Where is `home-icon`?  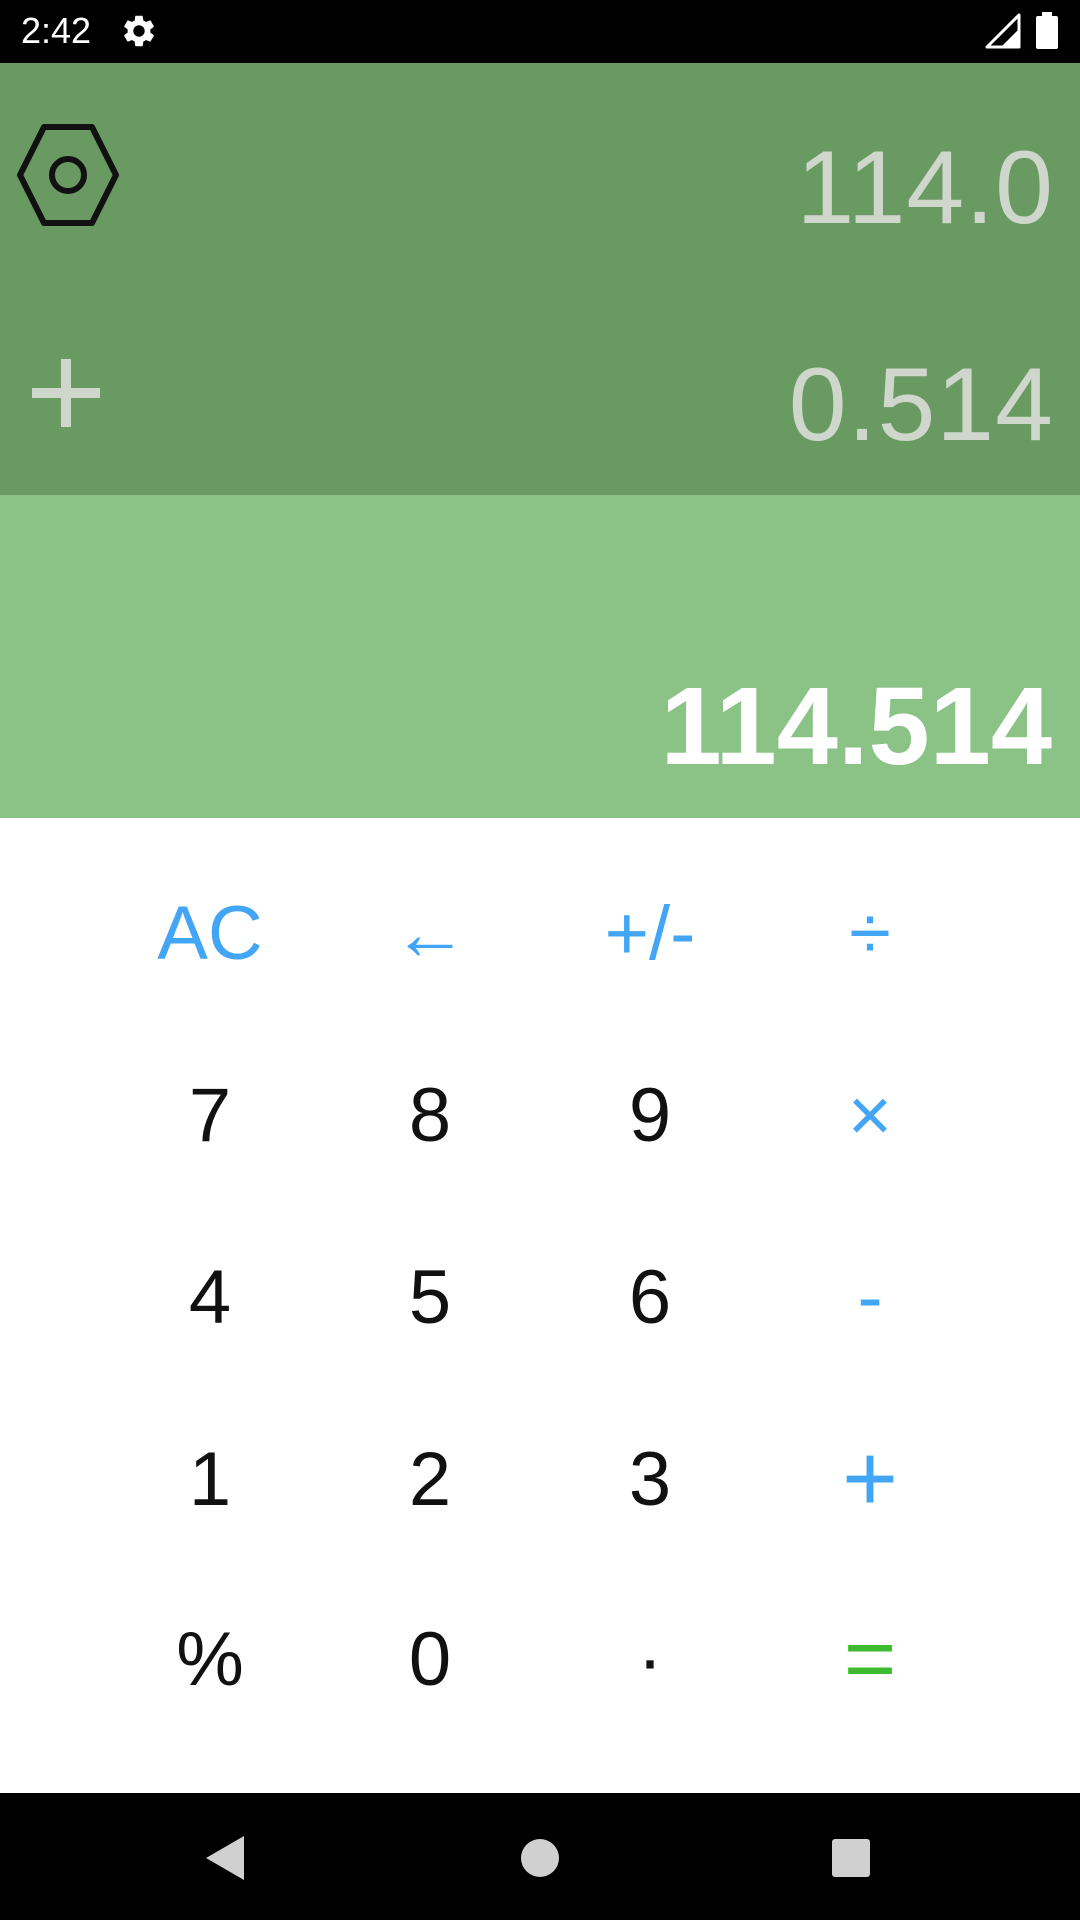
home-icon is located at coordinates (540, 1858).